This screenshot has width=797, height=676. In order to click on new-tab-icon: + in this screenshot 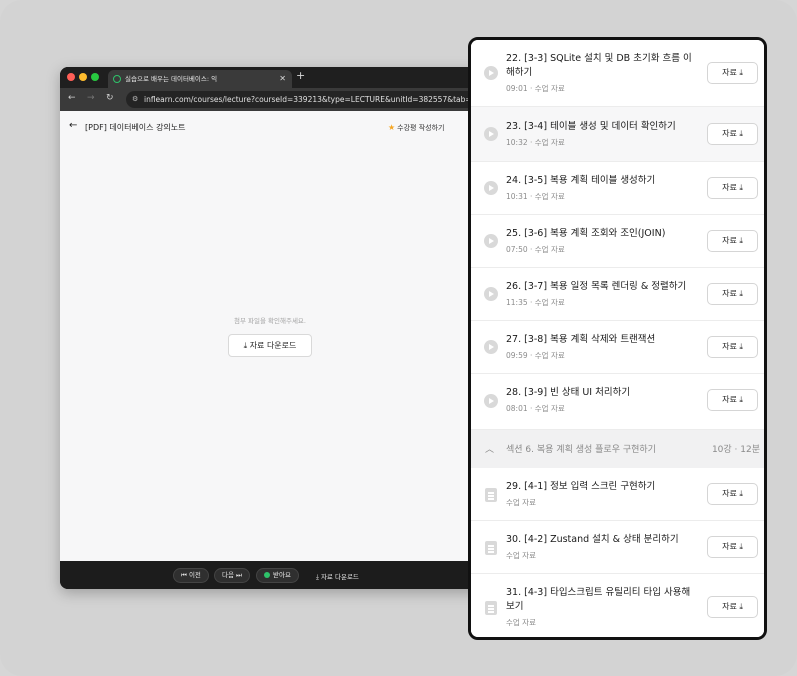, I will do `click(300, 75)`.